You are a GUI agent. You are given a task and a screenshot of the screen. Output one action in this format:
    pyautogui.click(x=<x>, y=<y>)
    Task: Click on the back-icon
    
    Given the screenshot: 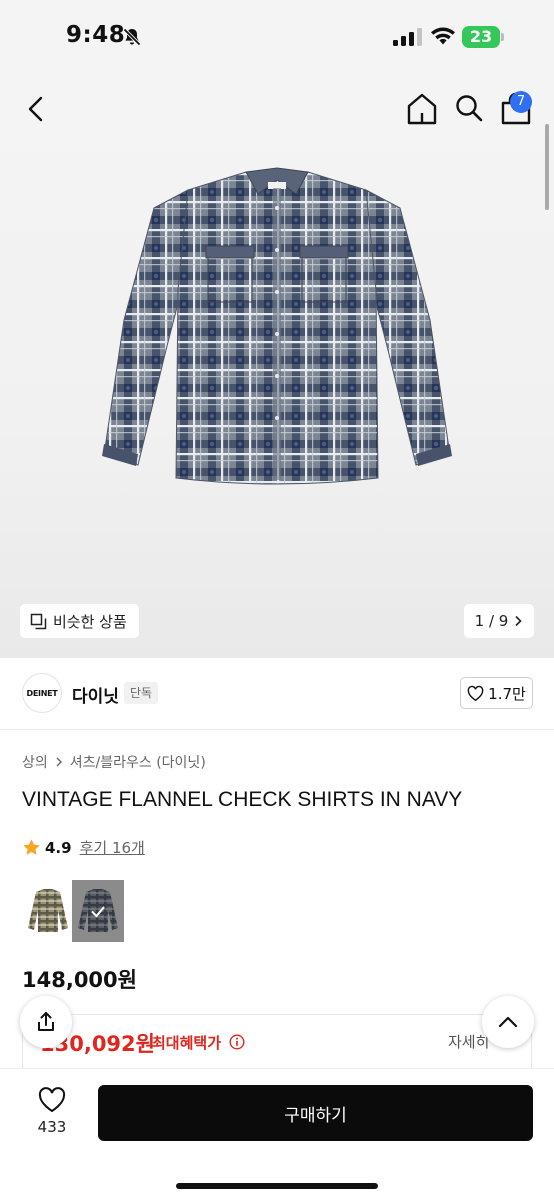 What is the action you would take?
    pyautogui.click(x=37, y=109)
    